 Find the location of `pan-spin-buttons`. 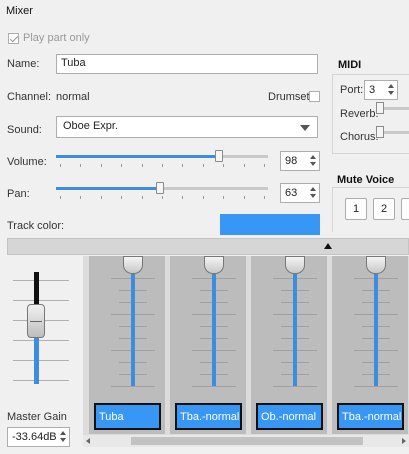

pan-spin-buttons is located at coordinates (313, 193).